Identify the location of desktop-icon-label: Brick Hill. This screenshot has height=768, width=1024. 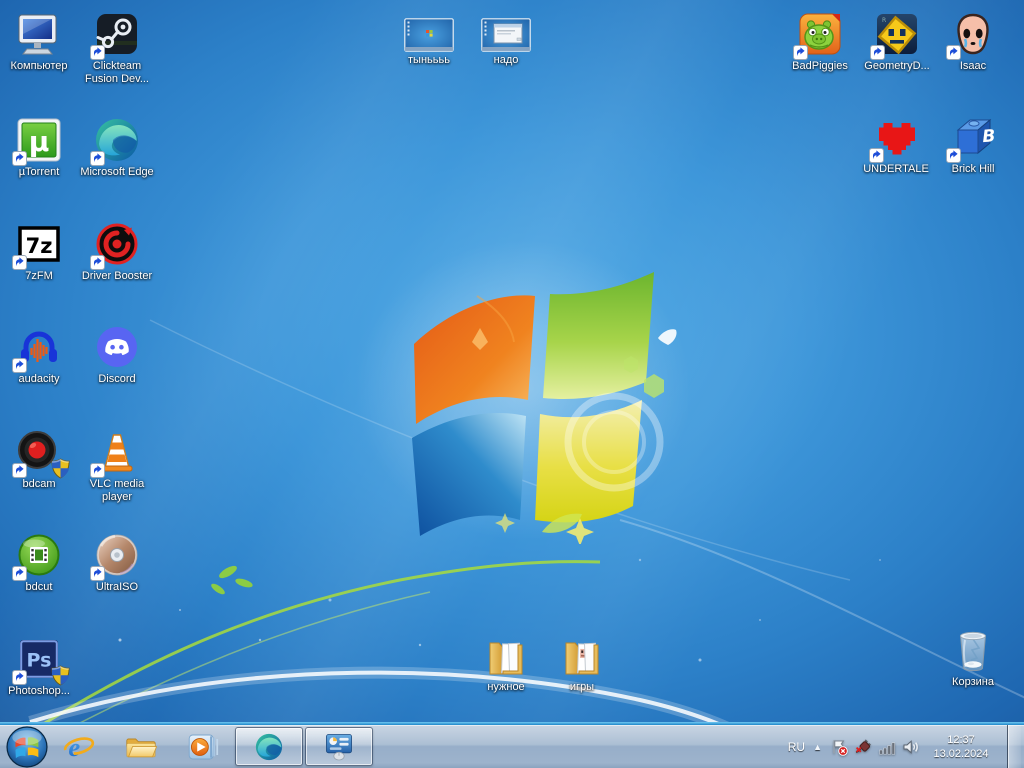
(973, 169).